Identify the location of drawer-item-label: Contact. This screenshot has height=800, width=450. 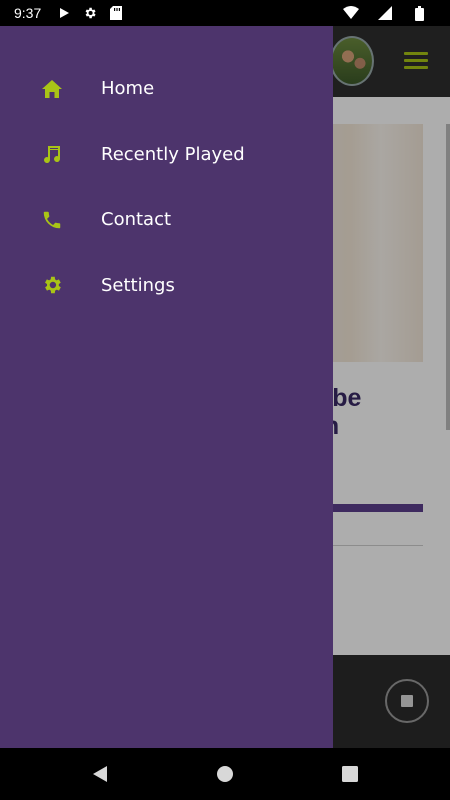
(136, 220).